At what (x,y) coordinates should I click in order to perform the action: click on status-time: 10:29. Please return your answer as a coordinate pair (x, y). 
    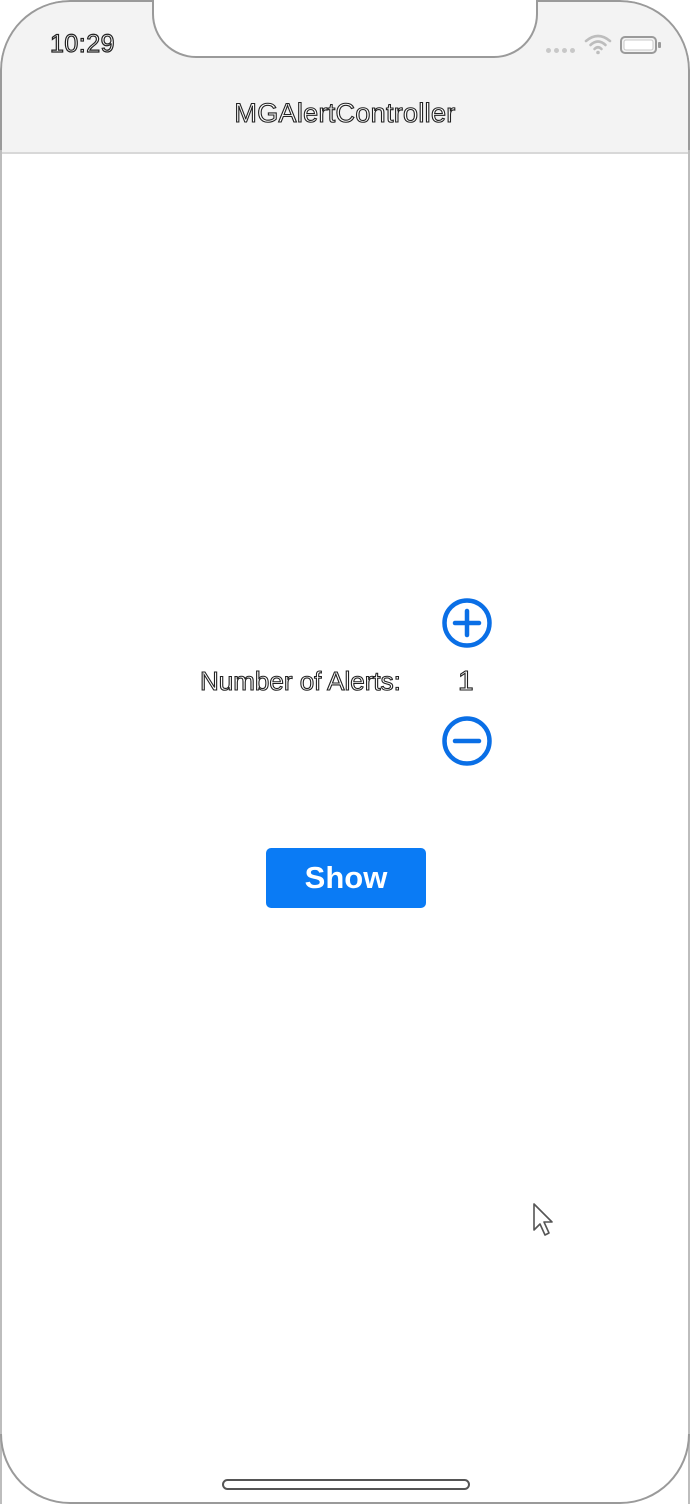
    Looking at the image, I should click on (82, 43).